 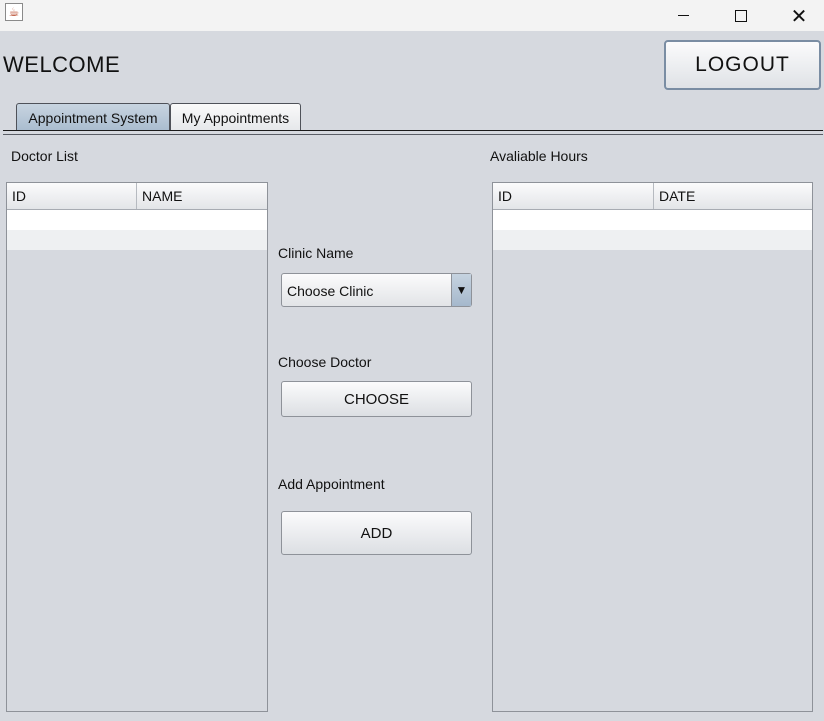 What do you see at coordinates (733, 196) in the screenshot?
I see `hours-col-date: DATE` at bounding box center [733, 196].